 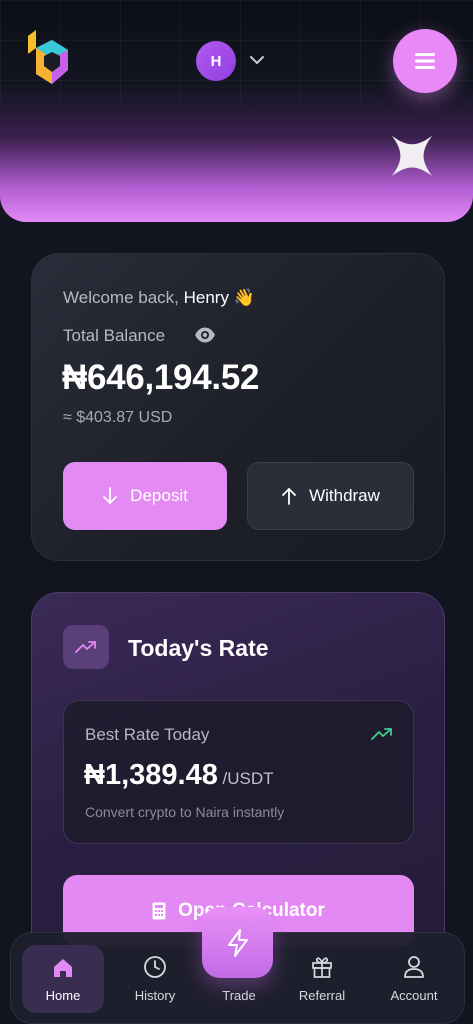 I want to click on hamburger-menu-icon, so click(x=425, y=61).